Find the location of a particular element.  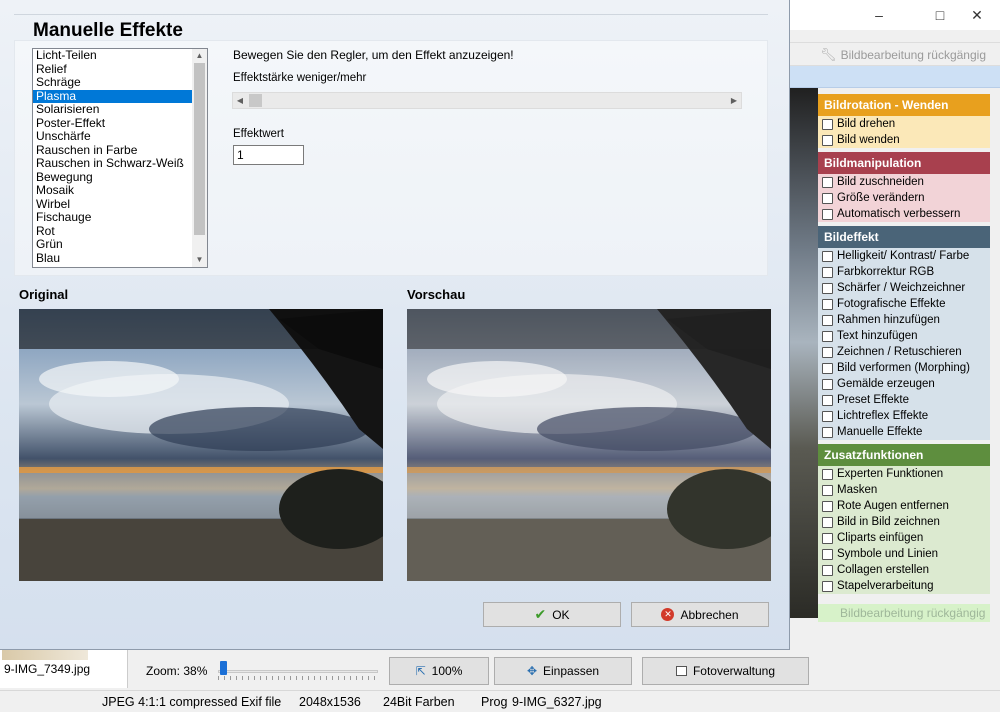

original-image is located at coordinates (201, 445).